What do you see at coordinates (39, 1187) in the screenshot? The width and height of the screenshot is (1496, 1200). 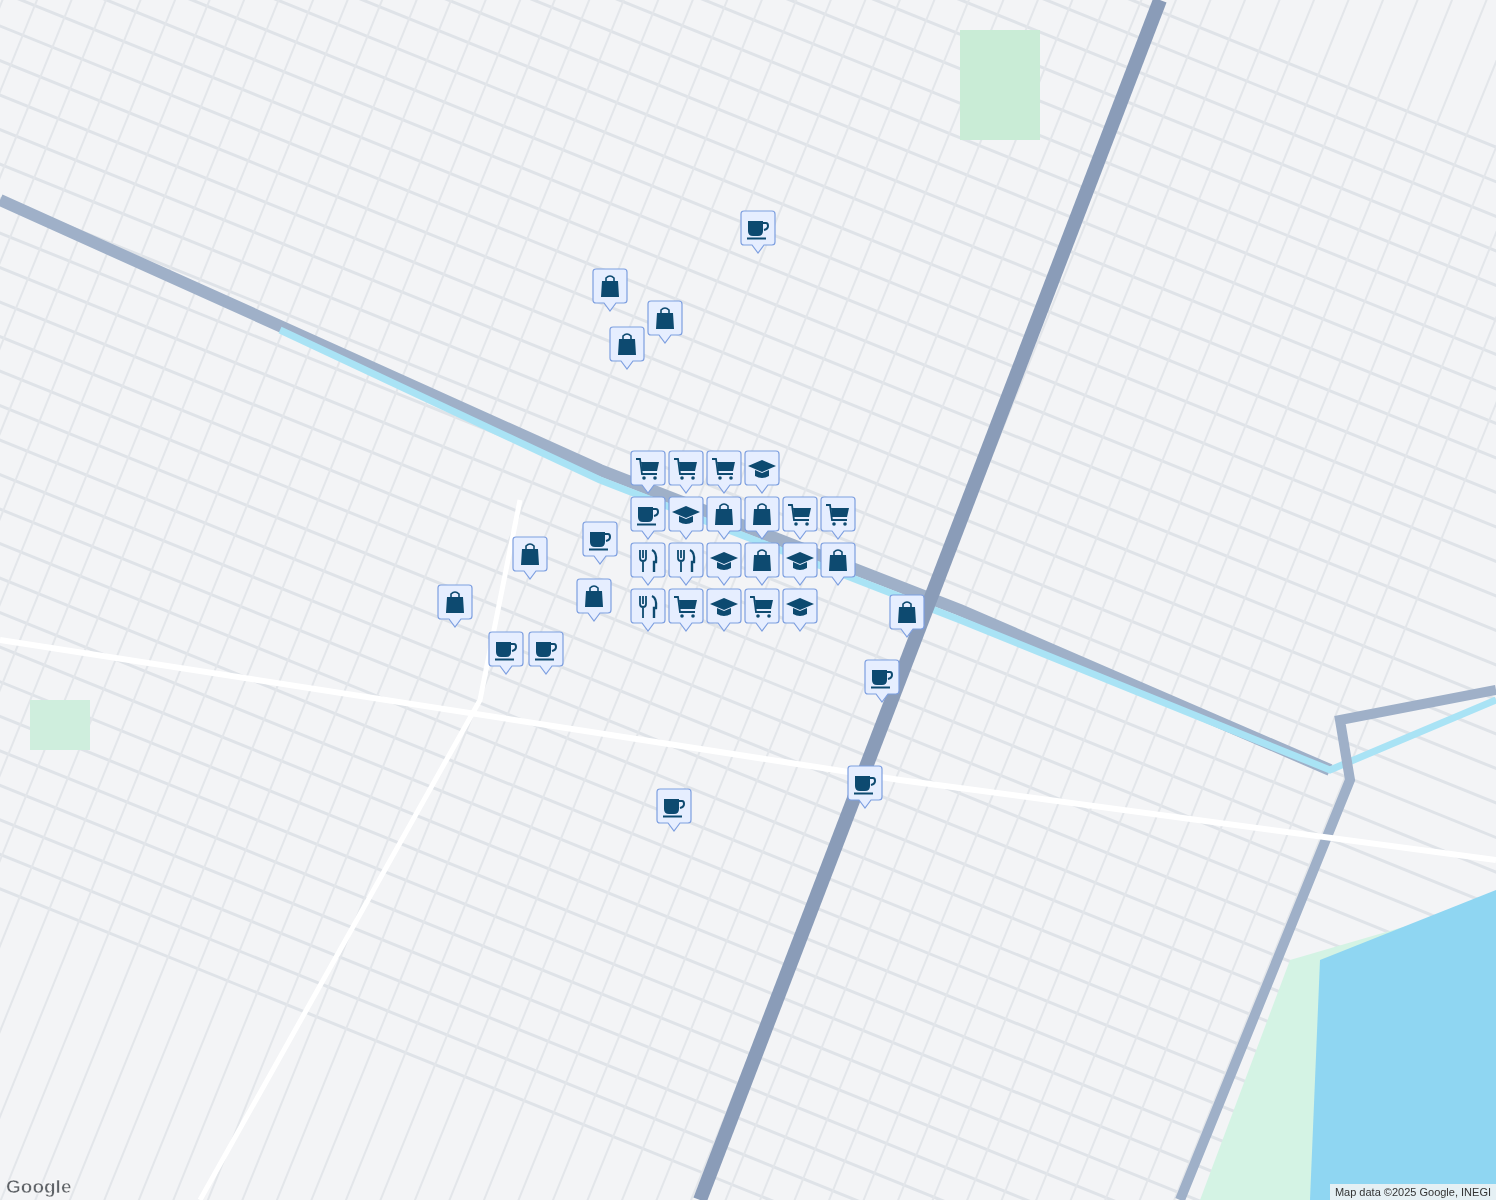 I see `google-logo: Google` at bounding box center [39, 1187].